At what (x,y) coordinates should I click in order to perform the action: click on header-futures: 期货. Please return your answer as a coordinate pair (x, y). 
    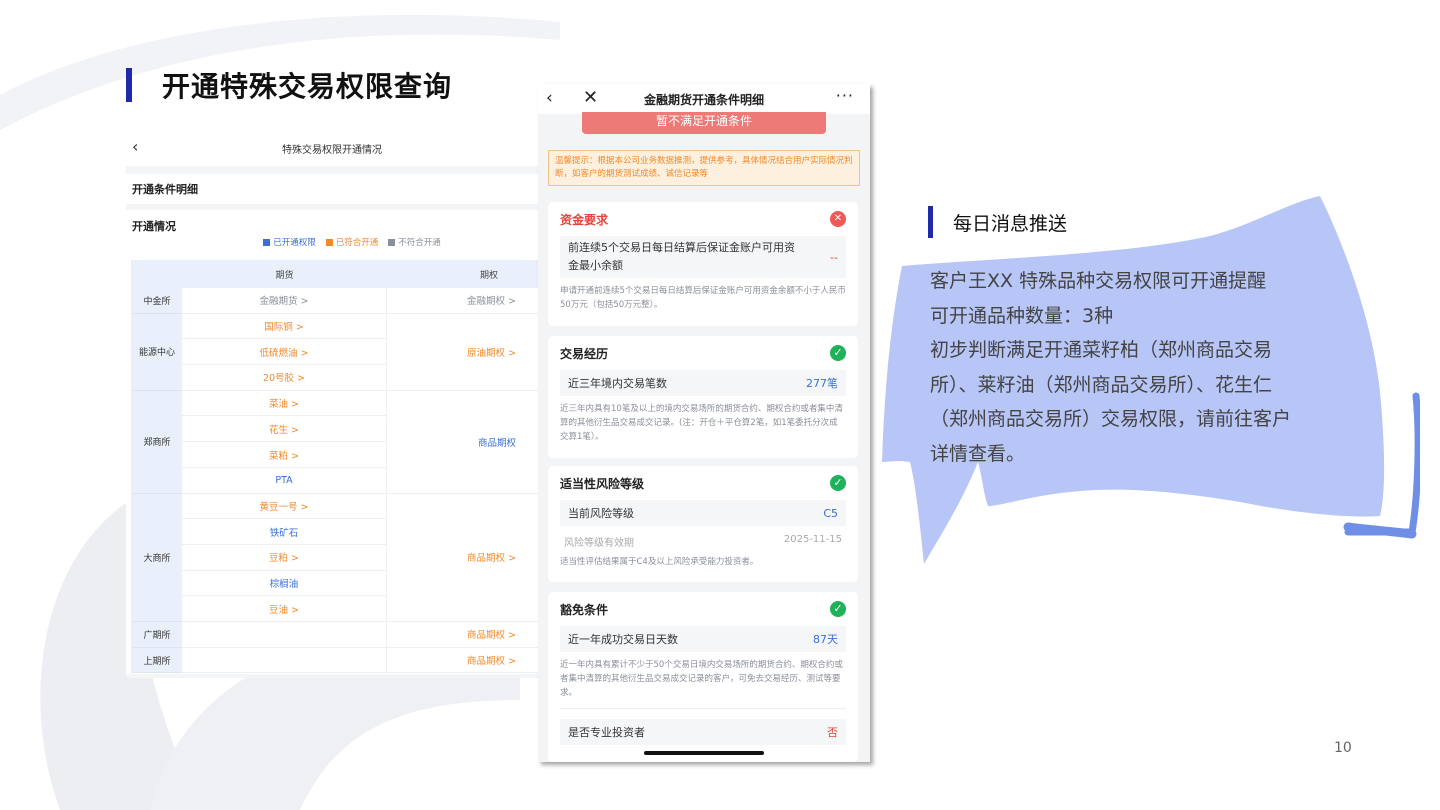
    Looking at the image, I should click on (284, 275).